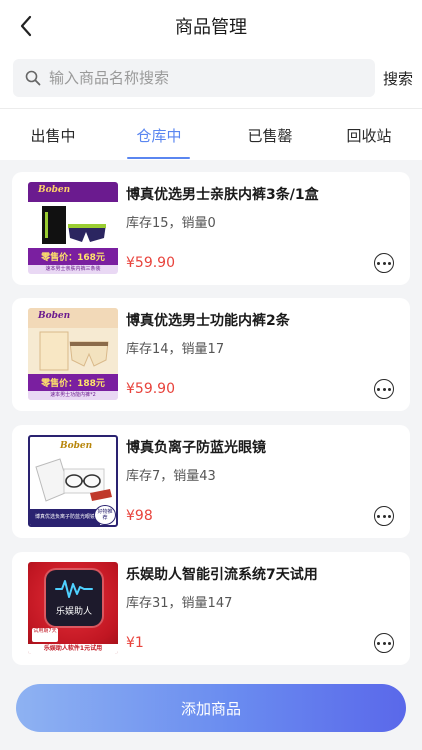 This screenshot has width=422, height=750. I want to click on product-price: ¥98, so click(139, 516).